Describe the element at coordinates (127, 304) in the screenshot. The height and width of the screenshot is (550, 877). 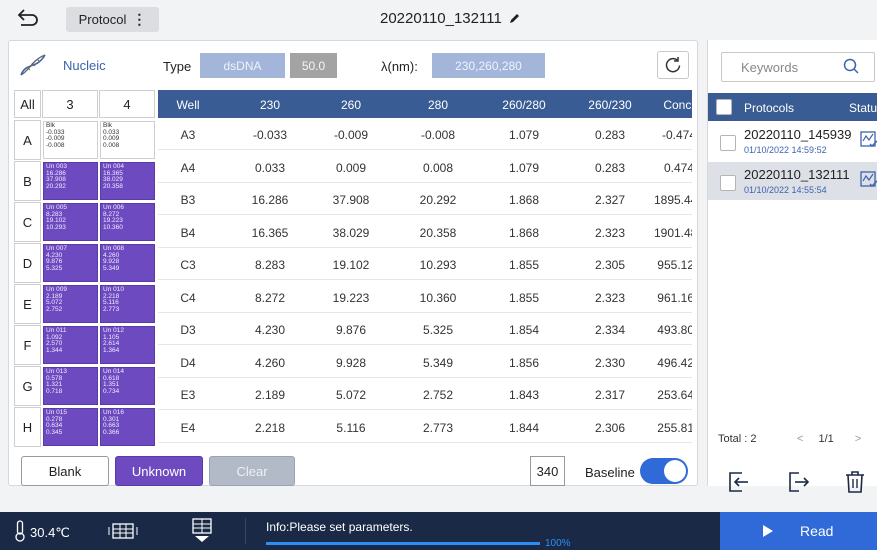
I see `plate-well: Un 010 2.218 5.116 2.773` at that location.